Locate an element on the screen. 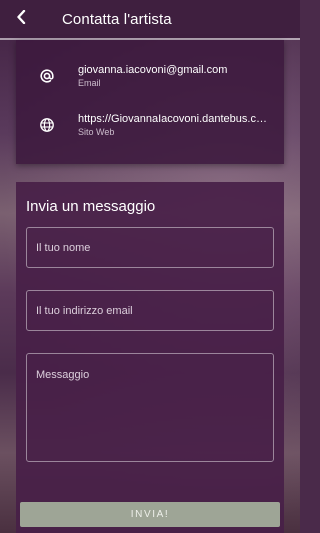 This screenshot has width=320, height=533. back-button is located at coordinates (22, 19).